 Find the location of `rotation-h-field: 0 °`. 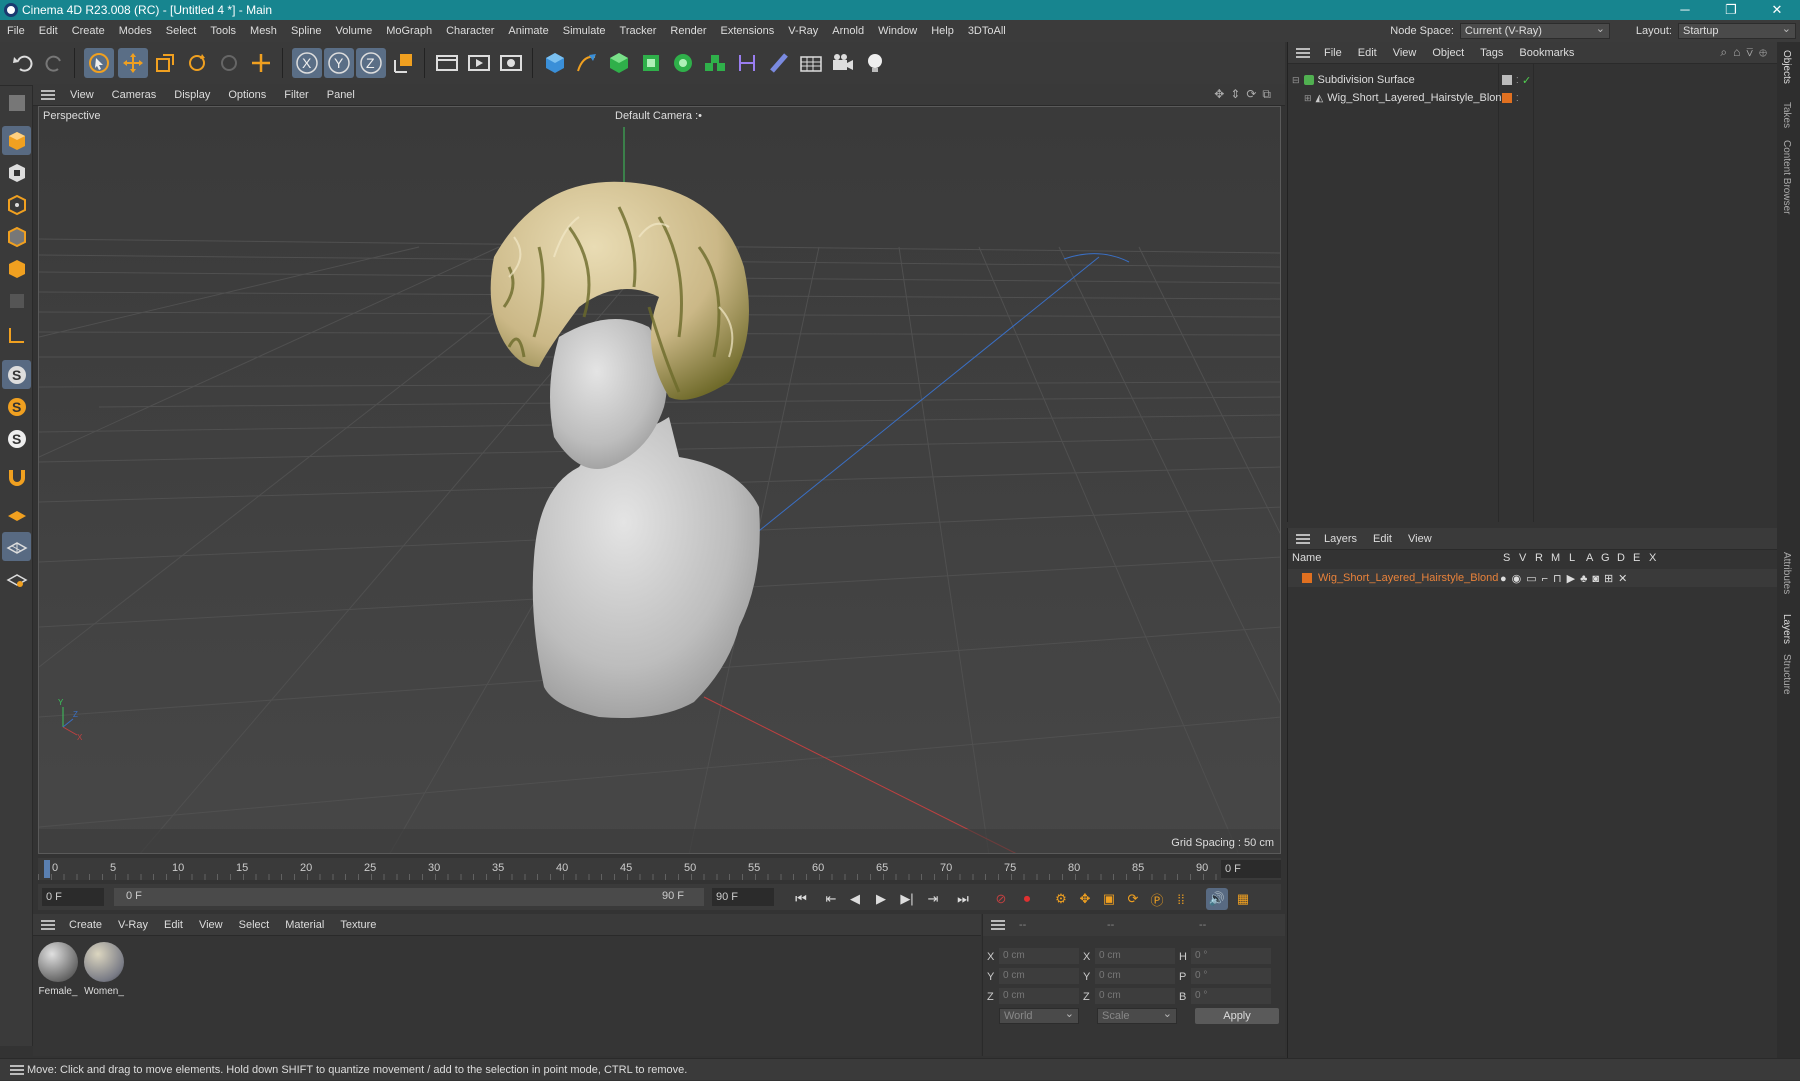

rotation-h-field: 0 ° is located at coordinates (1231, 956).